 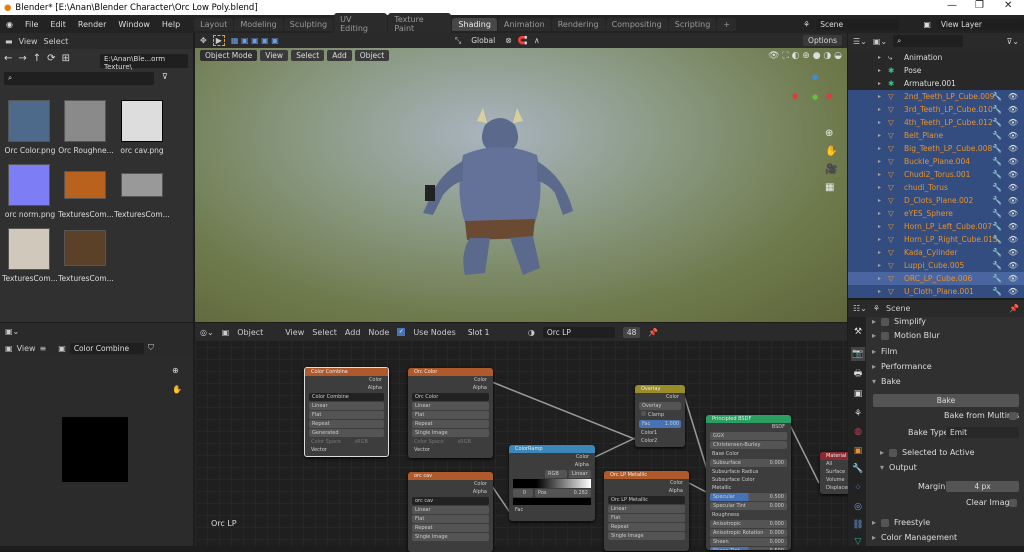 I want to click on socket-color1: Color1, so click(x=660, y=433).